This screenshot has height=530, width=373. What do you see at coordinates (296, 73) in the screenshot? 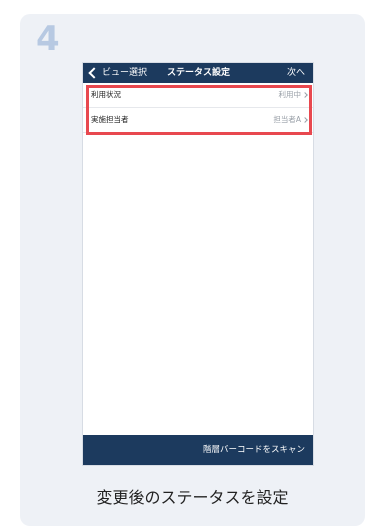
I see `next-button: 次へ` at bounding box center [296, 73].